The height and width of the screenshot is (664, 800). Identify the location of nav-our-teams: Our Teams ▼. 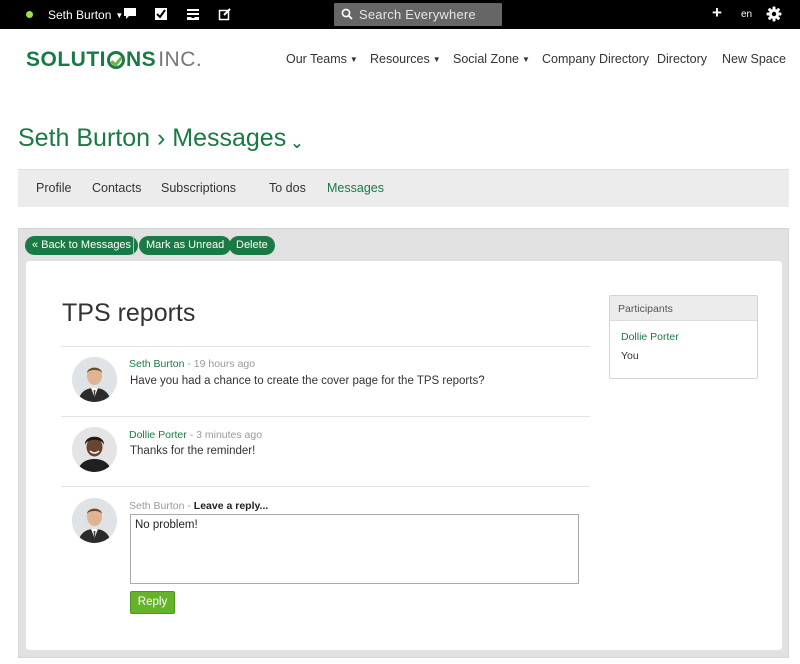
(322, 59).